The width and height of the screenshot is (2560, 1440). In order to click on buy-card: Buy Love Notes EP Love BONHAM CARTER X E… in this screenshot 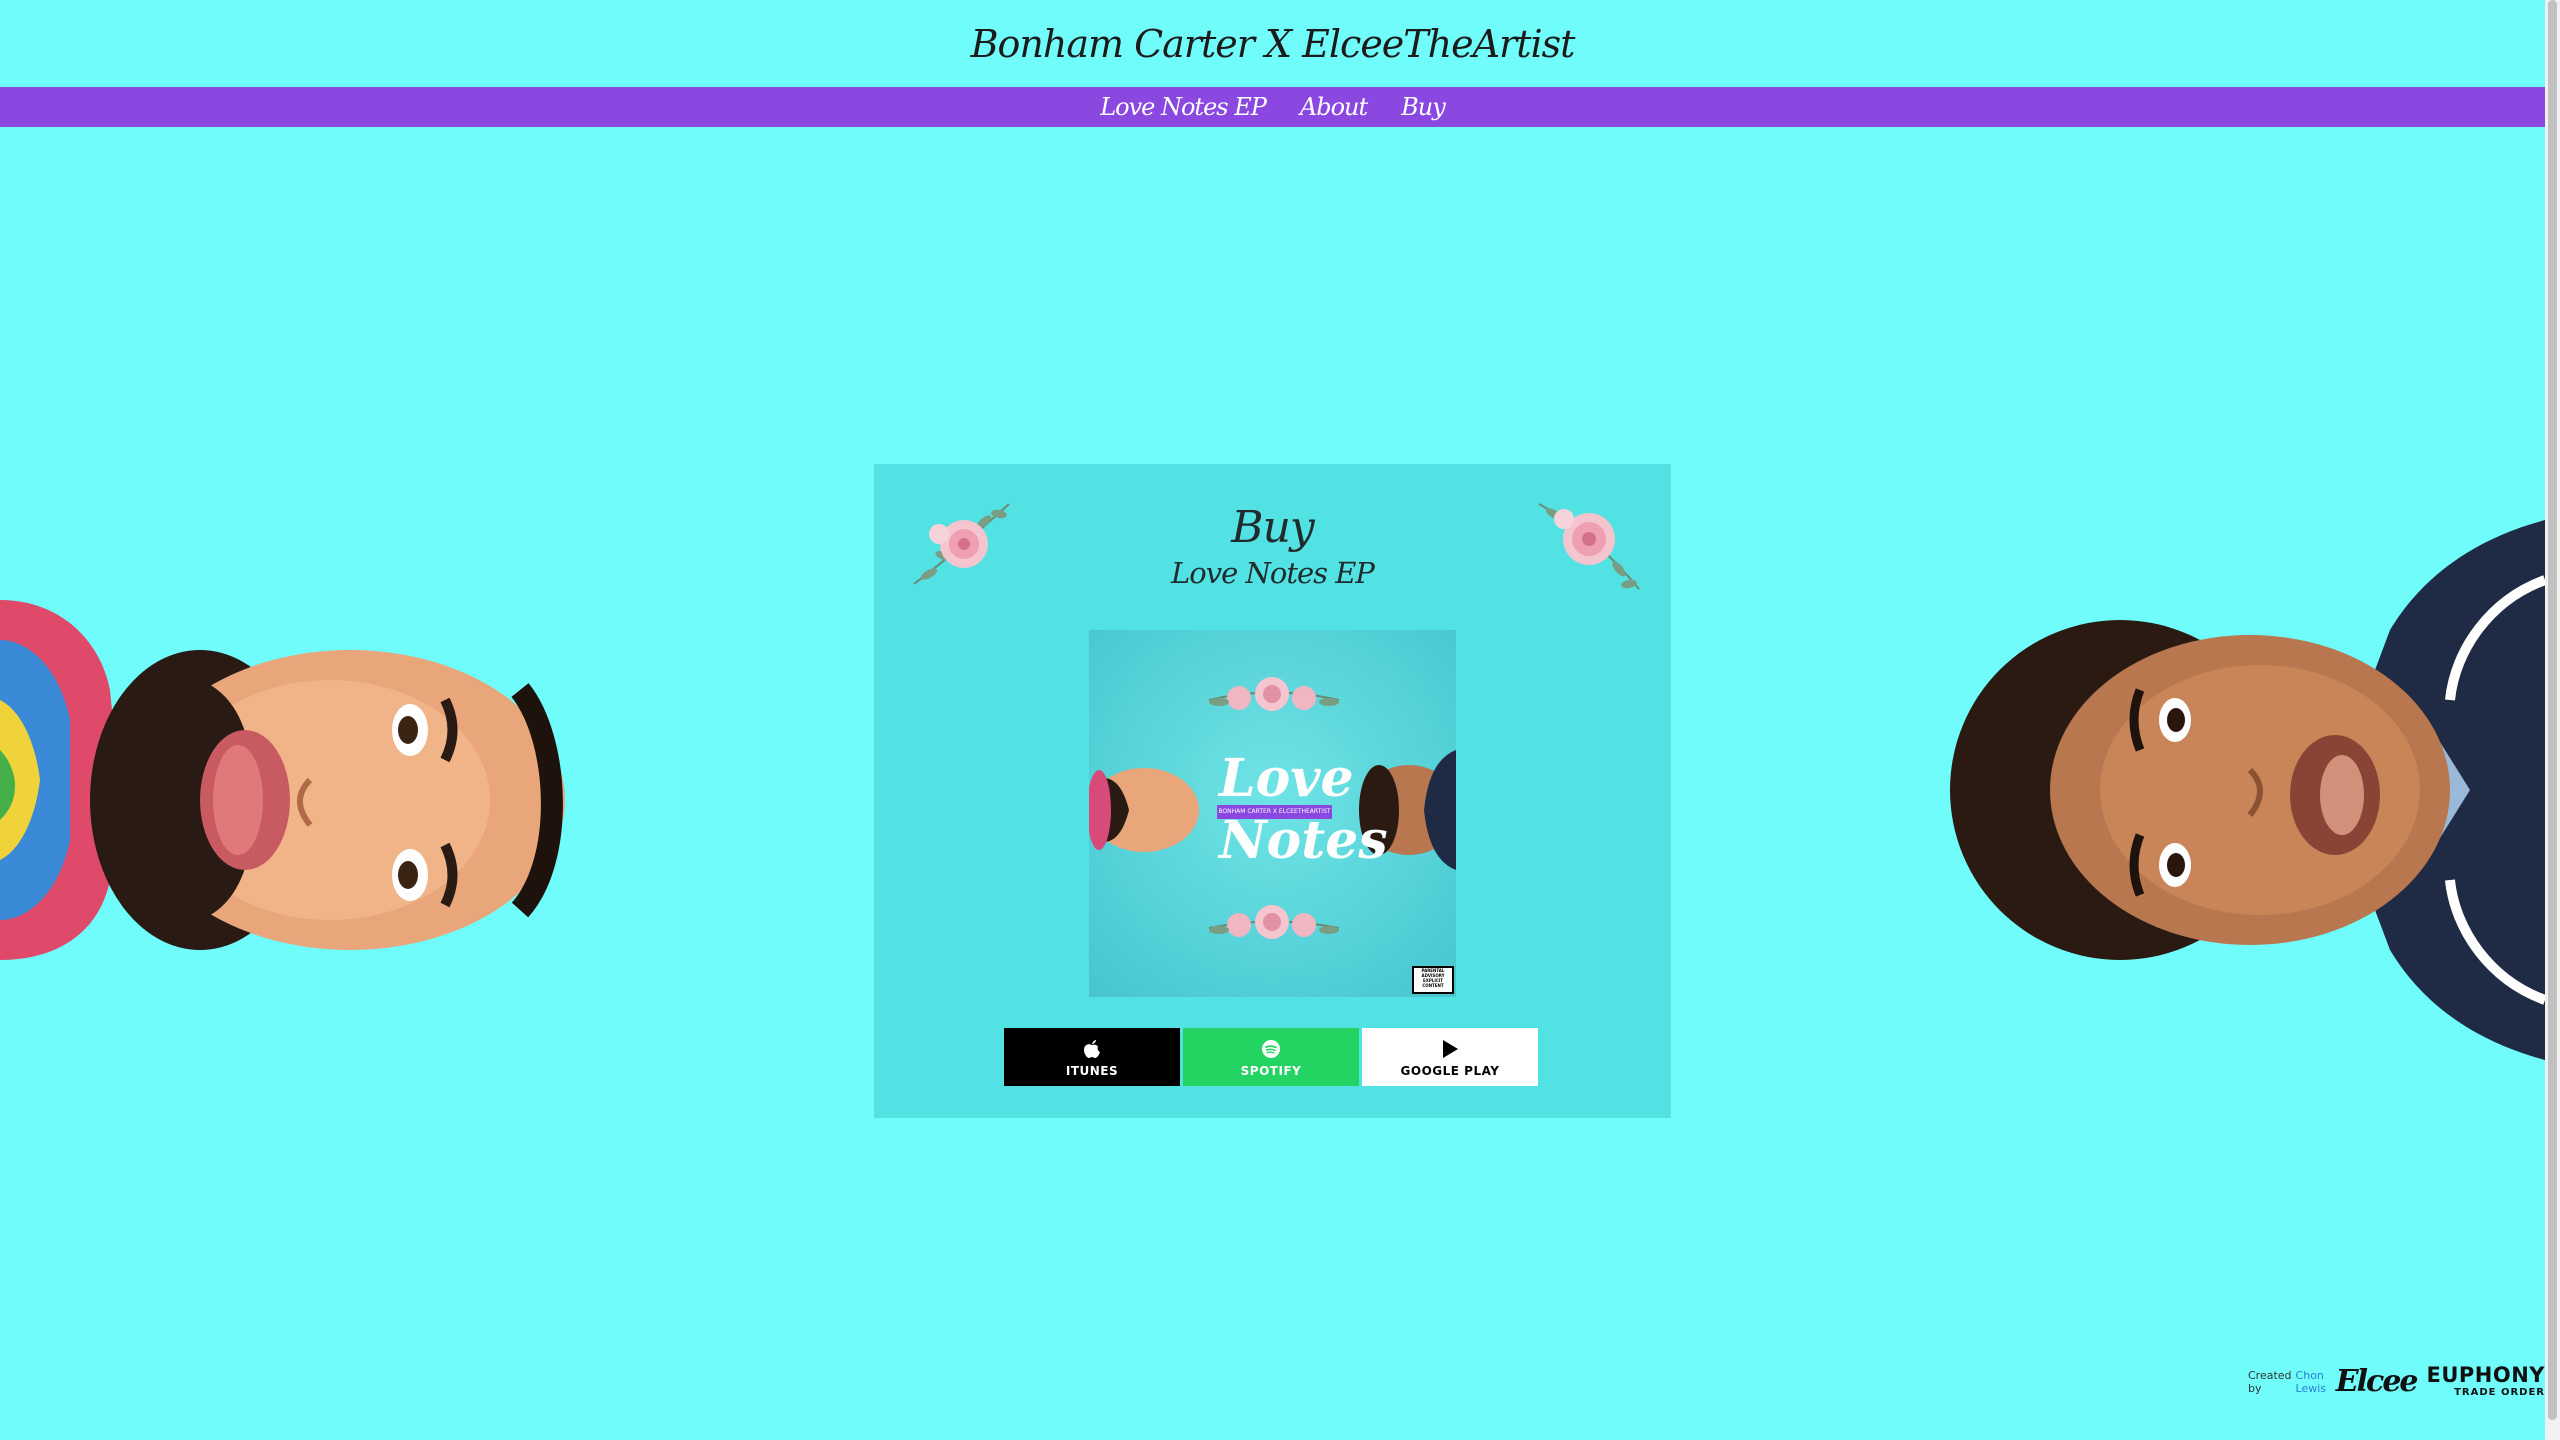, I will do `click(1272, 791)`.